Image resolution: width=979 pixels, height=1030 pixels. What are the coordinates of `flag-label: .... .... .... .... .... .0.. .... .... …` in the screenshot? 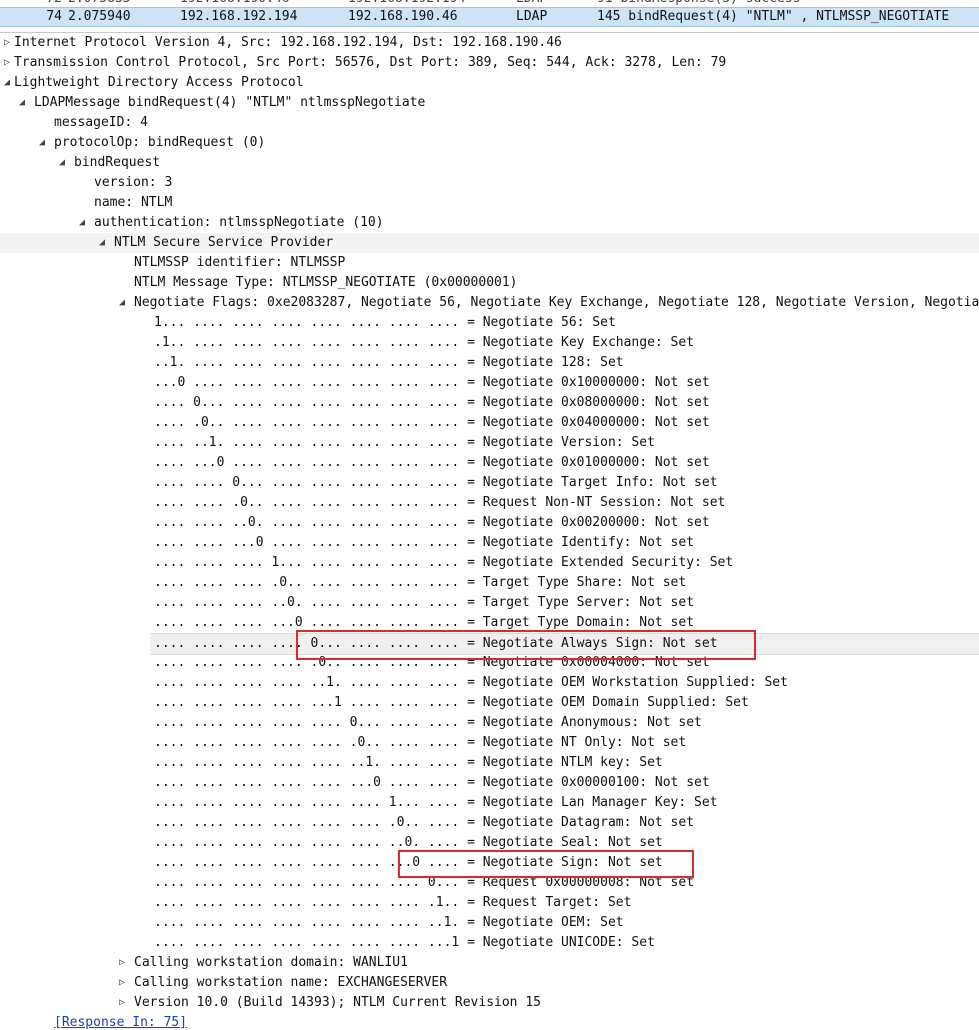 It's located at (420, 742).